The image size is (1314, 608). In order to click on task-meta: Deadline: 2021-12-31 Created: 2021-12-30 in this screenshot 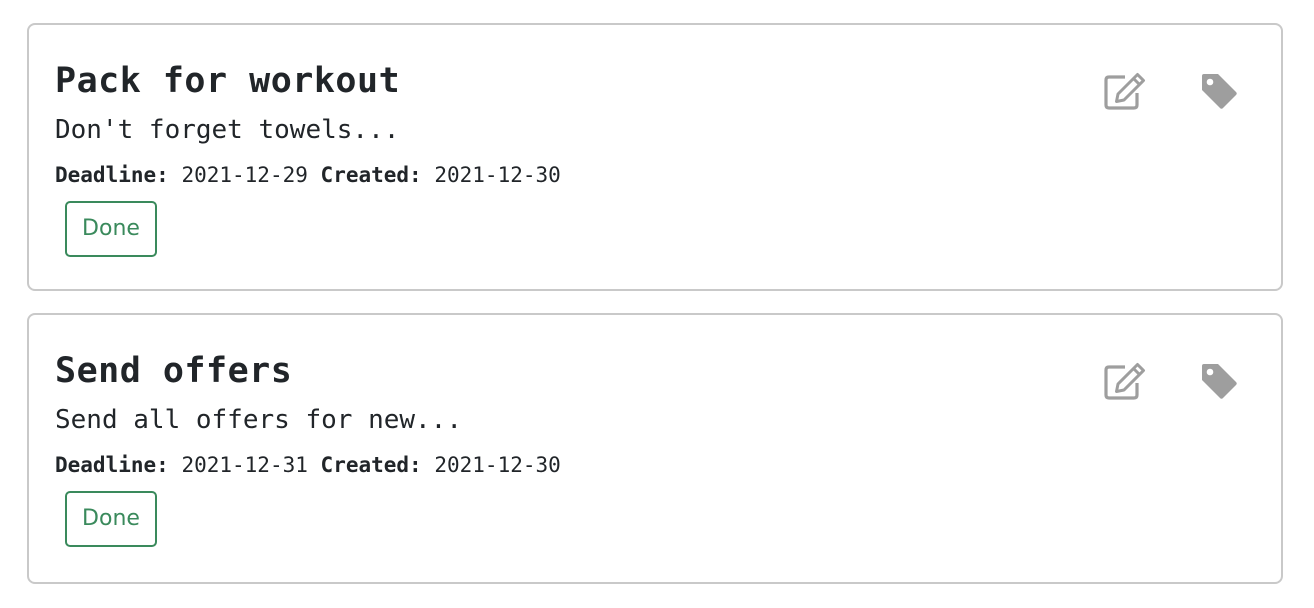, I will do `click(308, 465)`.